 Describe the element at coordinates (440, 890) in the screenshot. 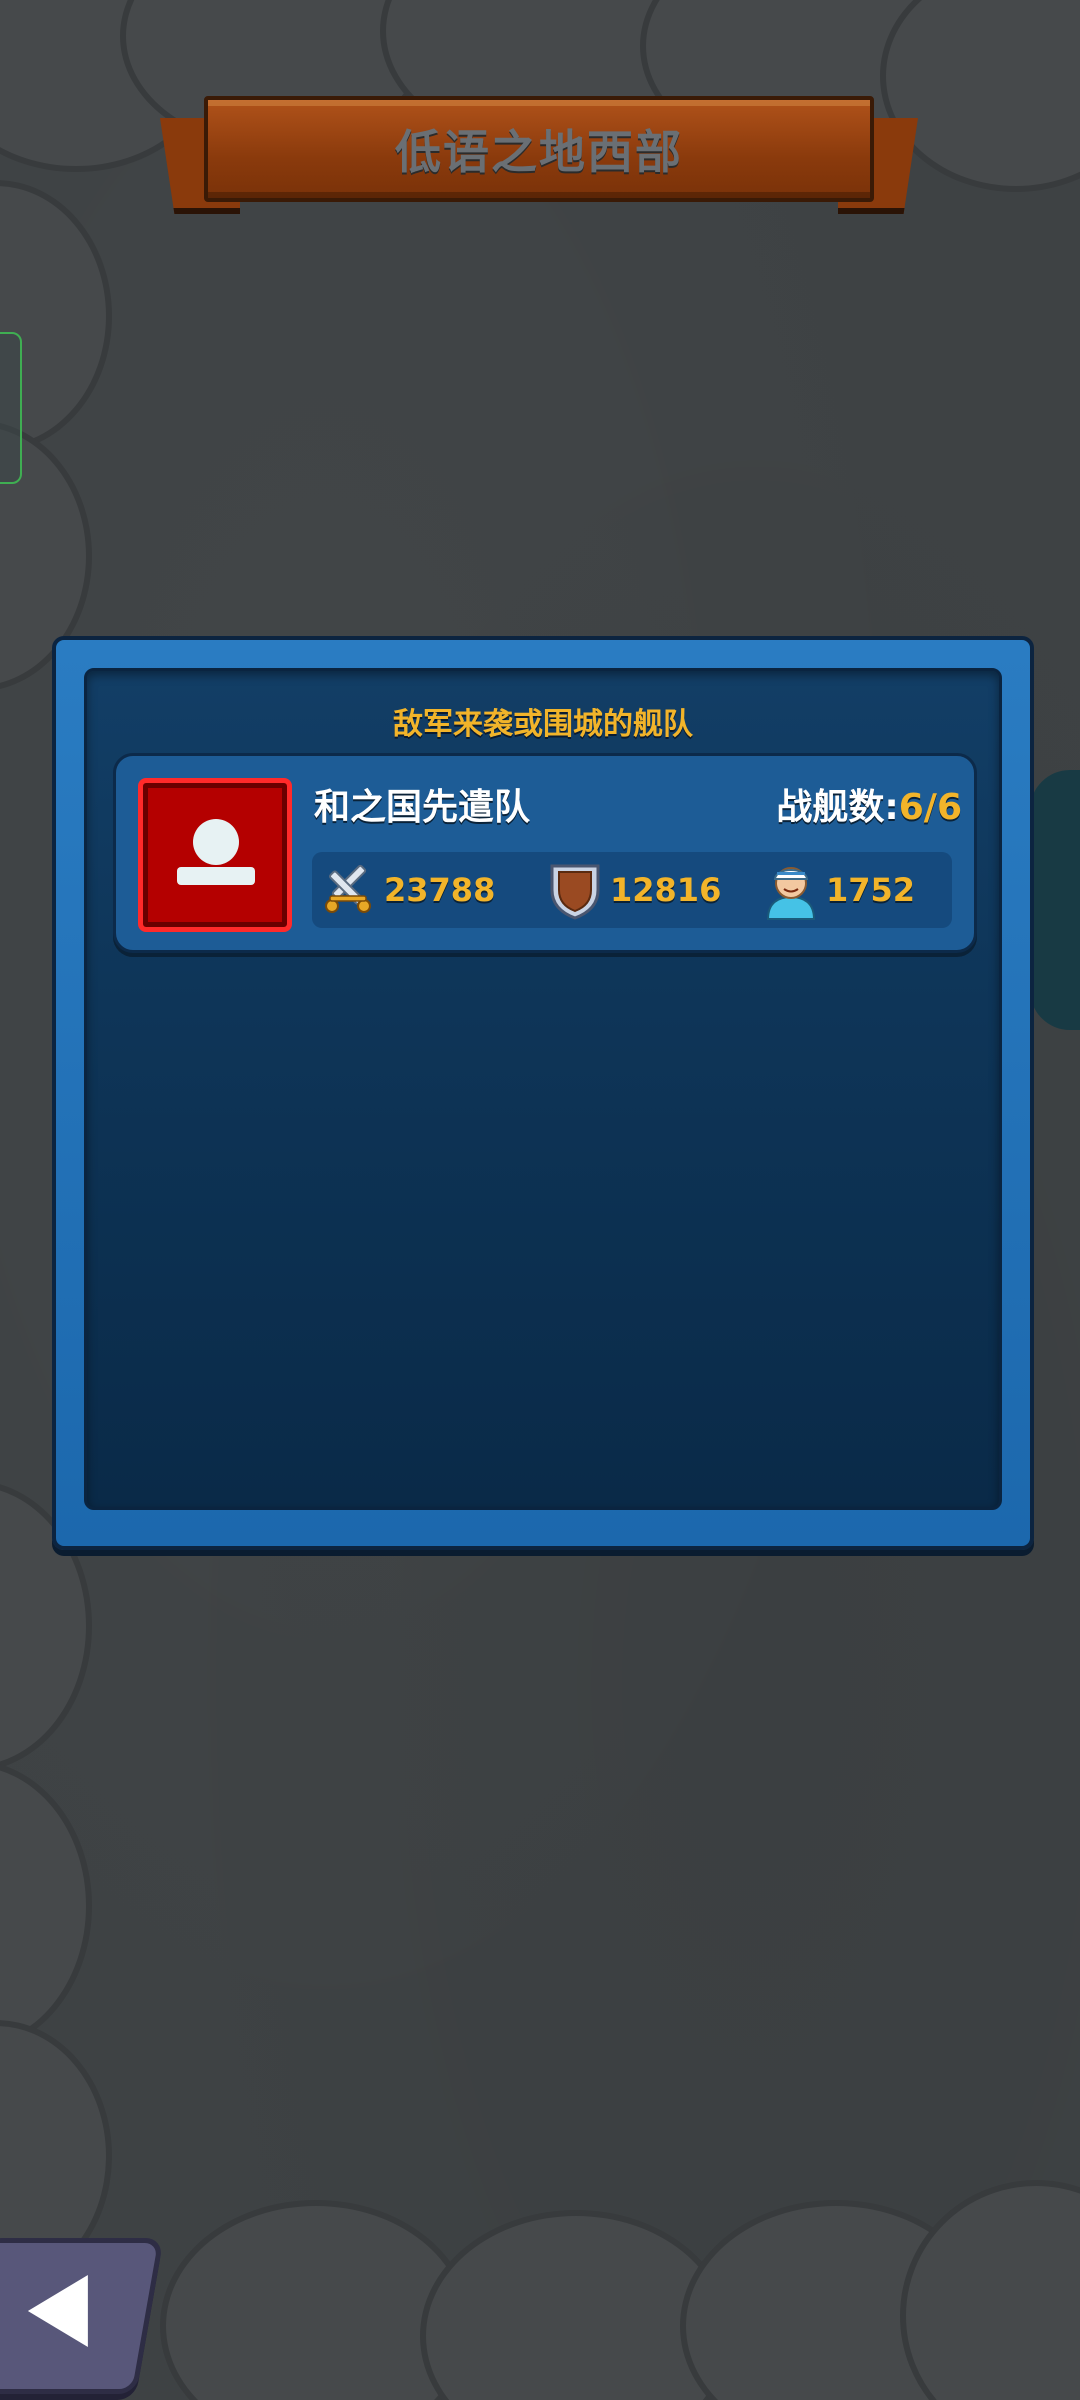

I see `attack-value: 23788` at that location.